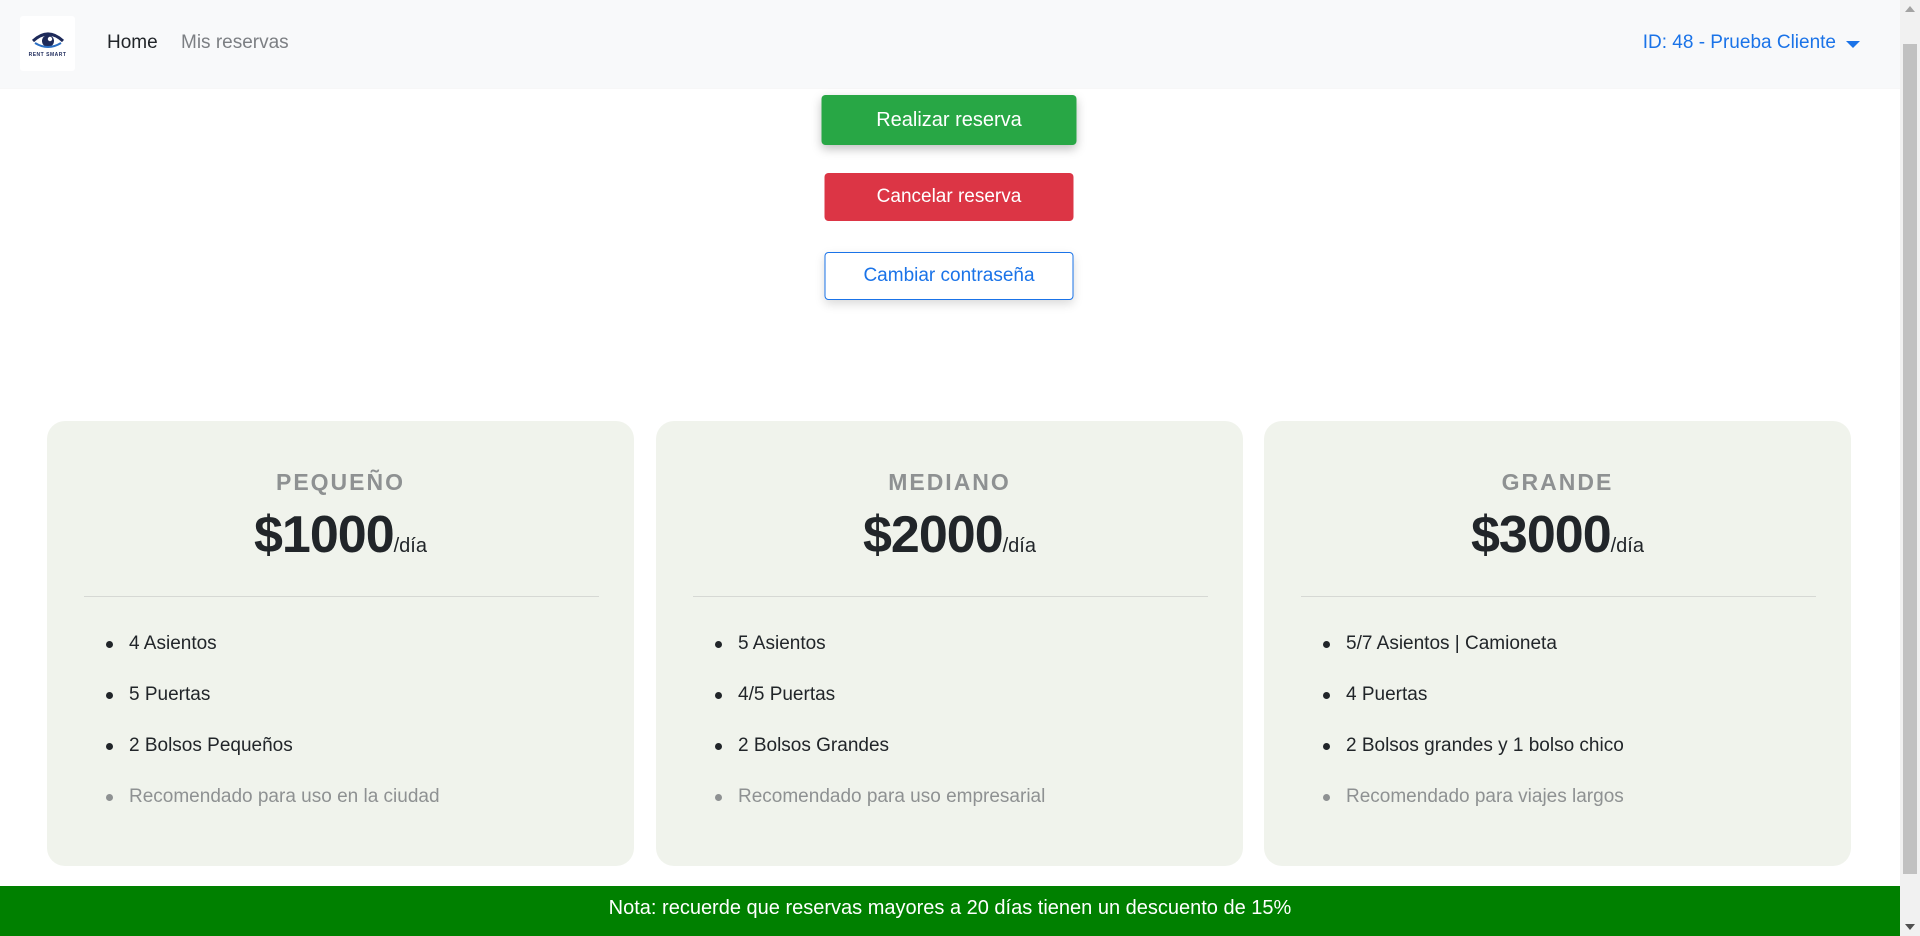 This screenshot has height=936, width=1920. Describe the element at coordinates (273, 797) in the screenshot. I see `plan-recommendation: Recomendado para uso en la ciudad` at that location.